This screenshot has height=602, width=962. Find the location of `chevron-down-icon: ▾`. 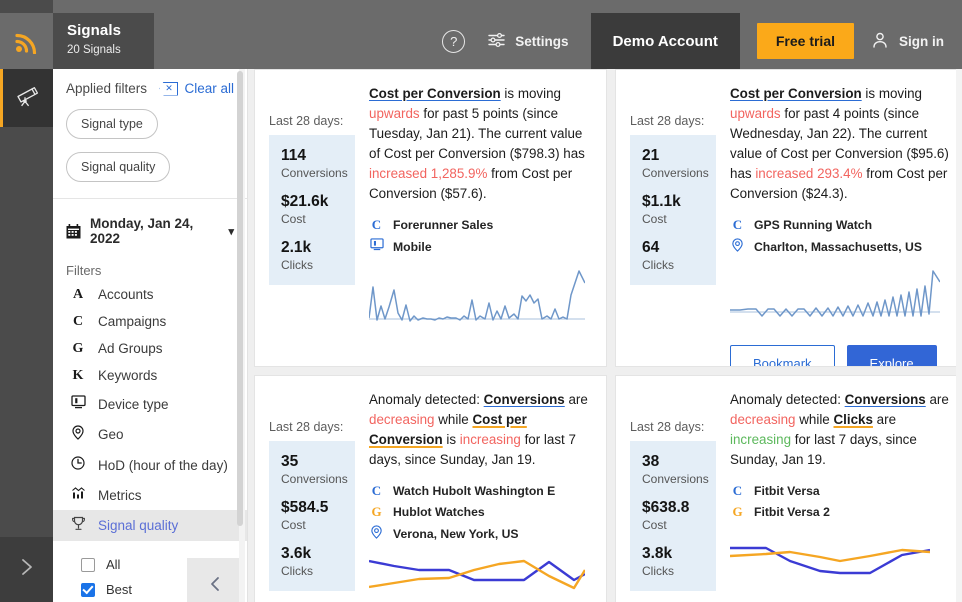

chevron-down-icon: ▾ is located at coordinates (231, 231).